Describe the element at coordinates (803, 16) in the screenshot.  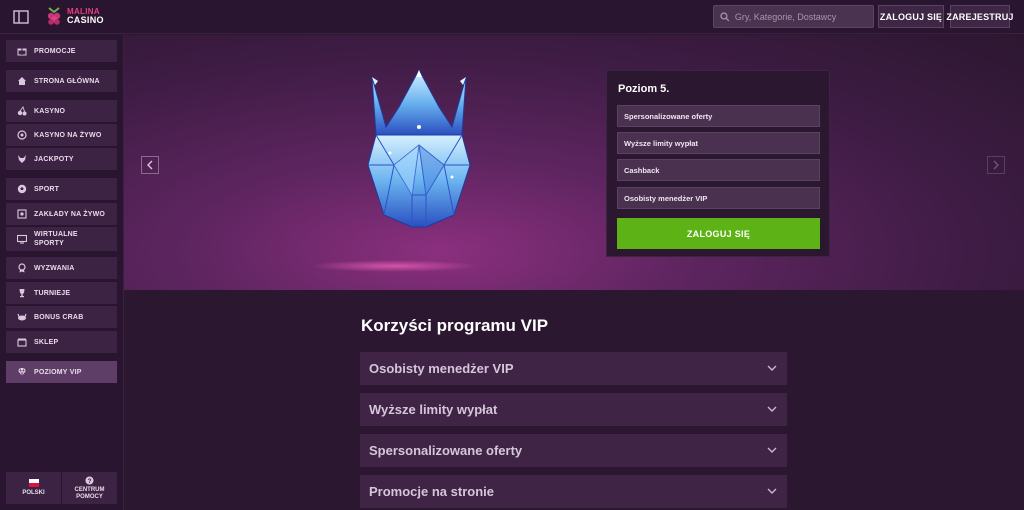
I see `search-input` at that location.